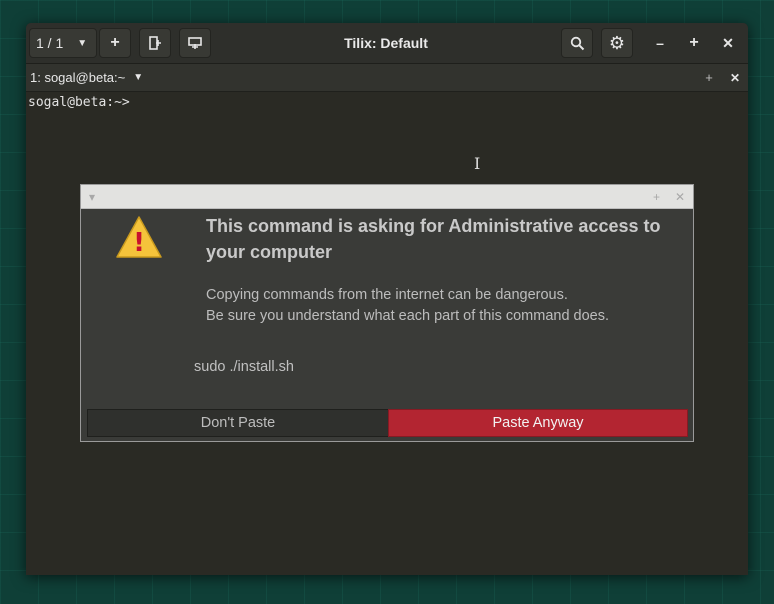 This screenshot has width=774, height=604. I want to click on gear-icon: ⚙, so click(617, 42).